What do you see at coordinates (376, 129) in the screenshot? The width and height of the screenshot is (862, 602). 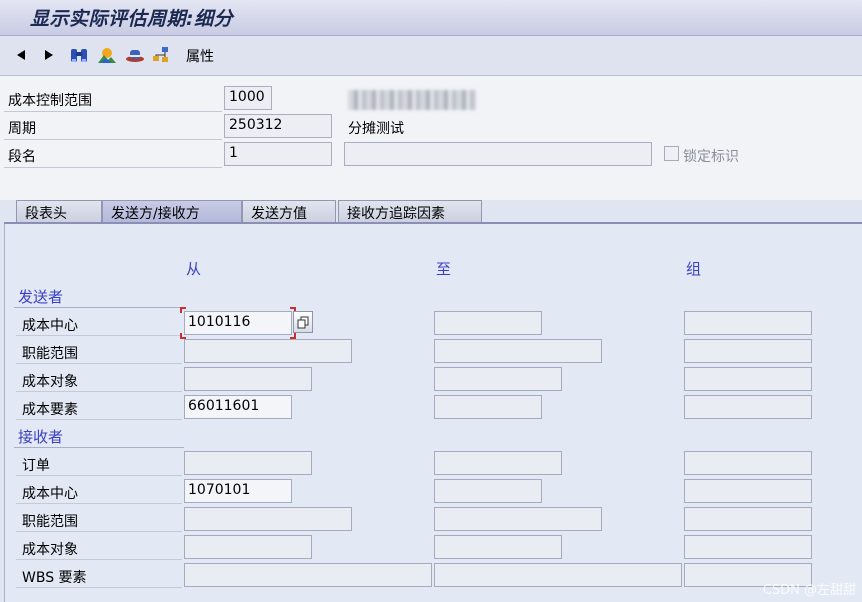 I see `cycle-description: 分摊测试` at bounding box center [376, 129].